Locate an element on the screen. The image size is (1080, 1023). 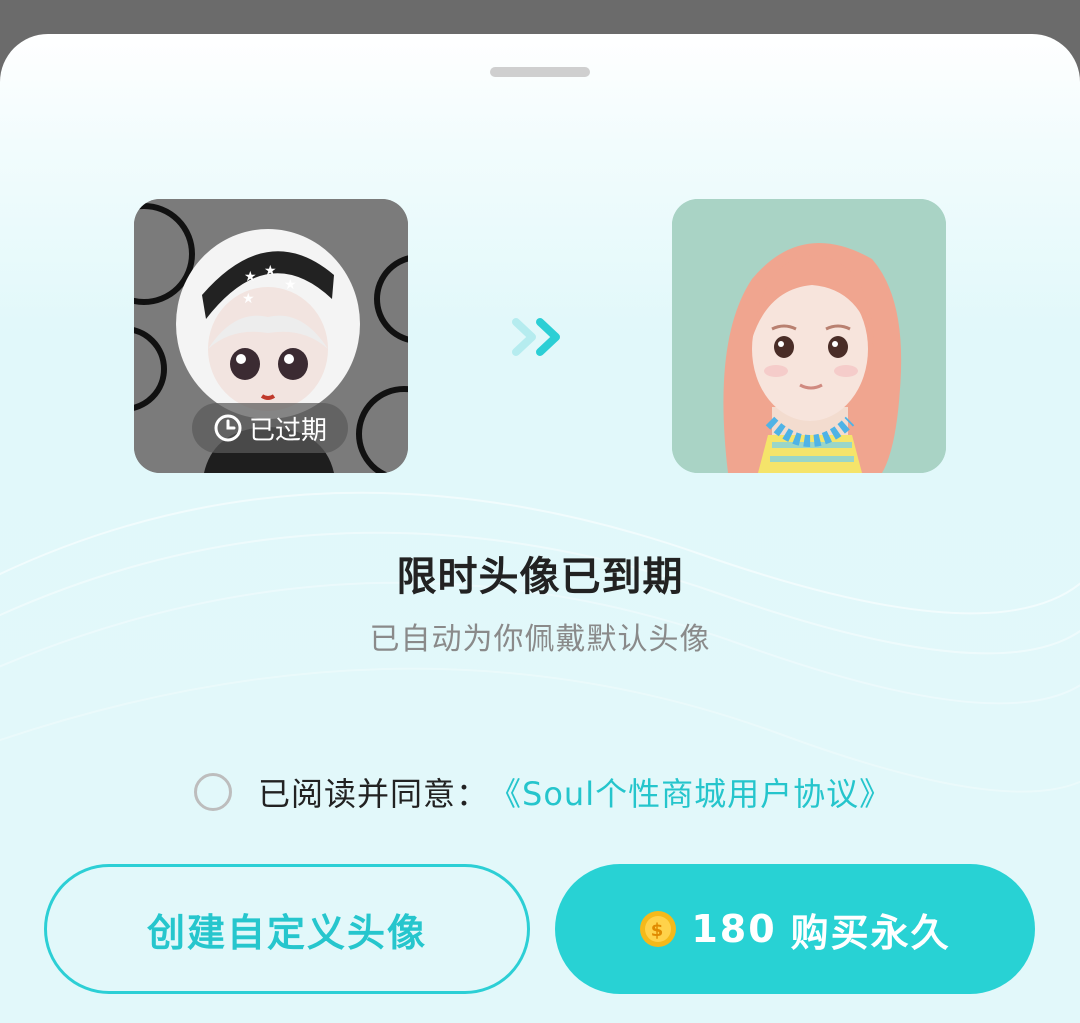
buy-label: 购买永久 is located at coordinates (870, 932).